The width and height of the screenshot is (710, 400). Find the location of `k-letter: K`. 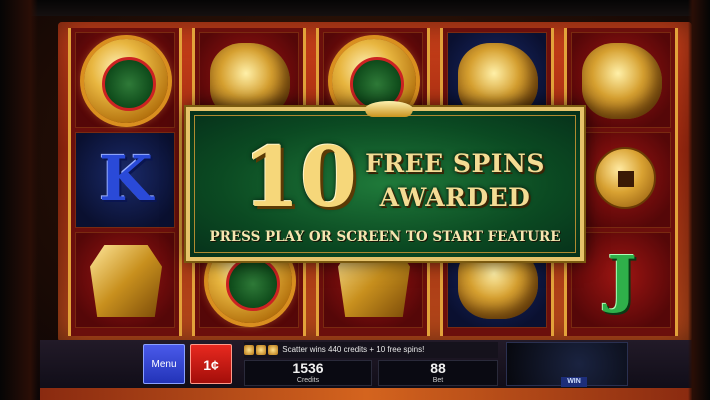

k-letter: K is located at coordinates (126, 178).